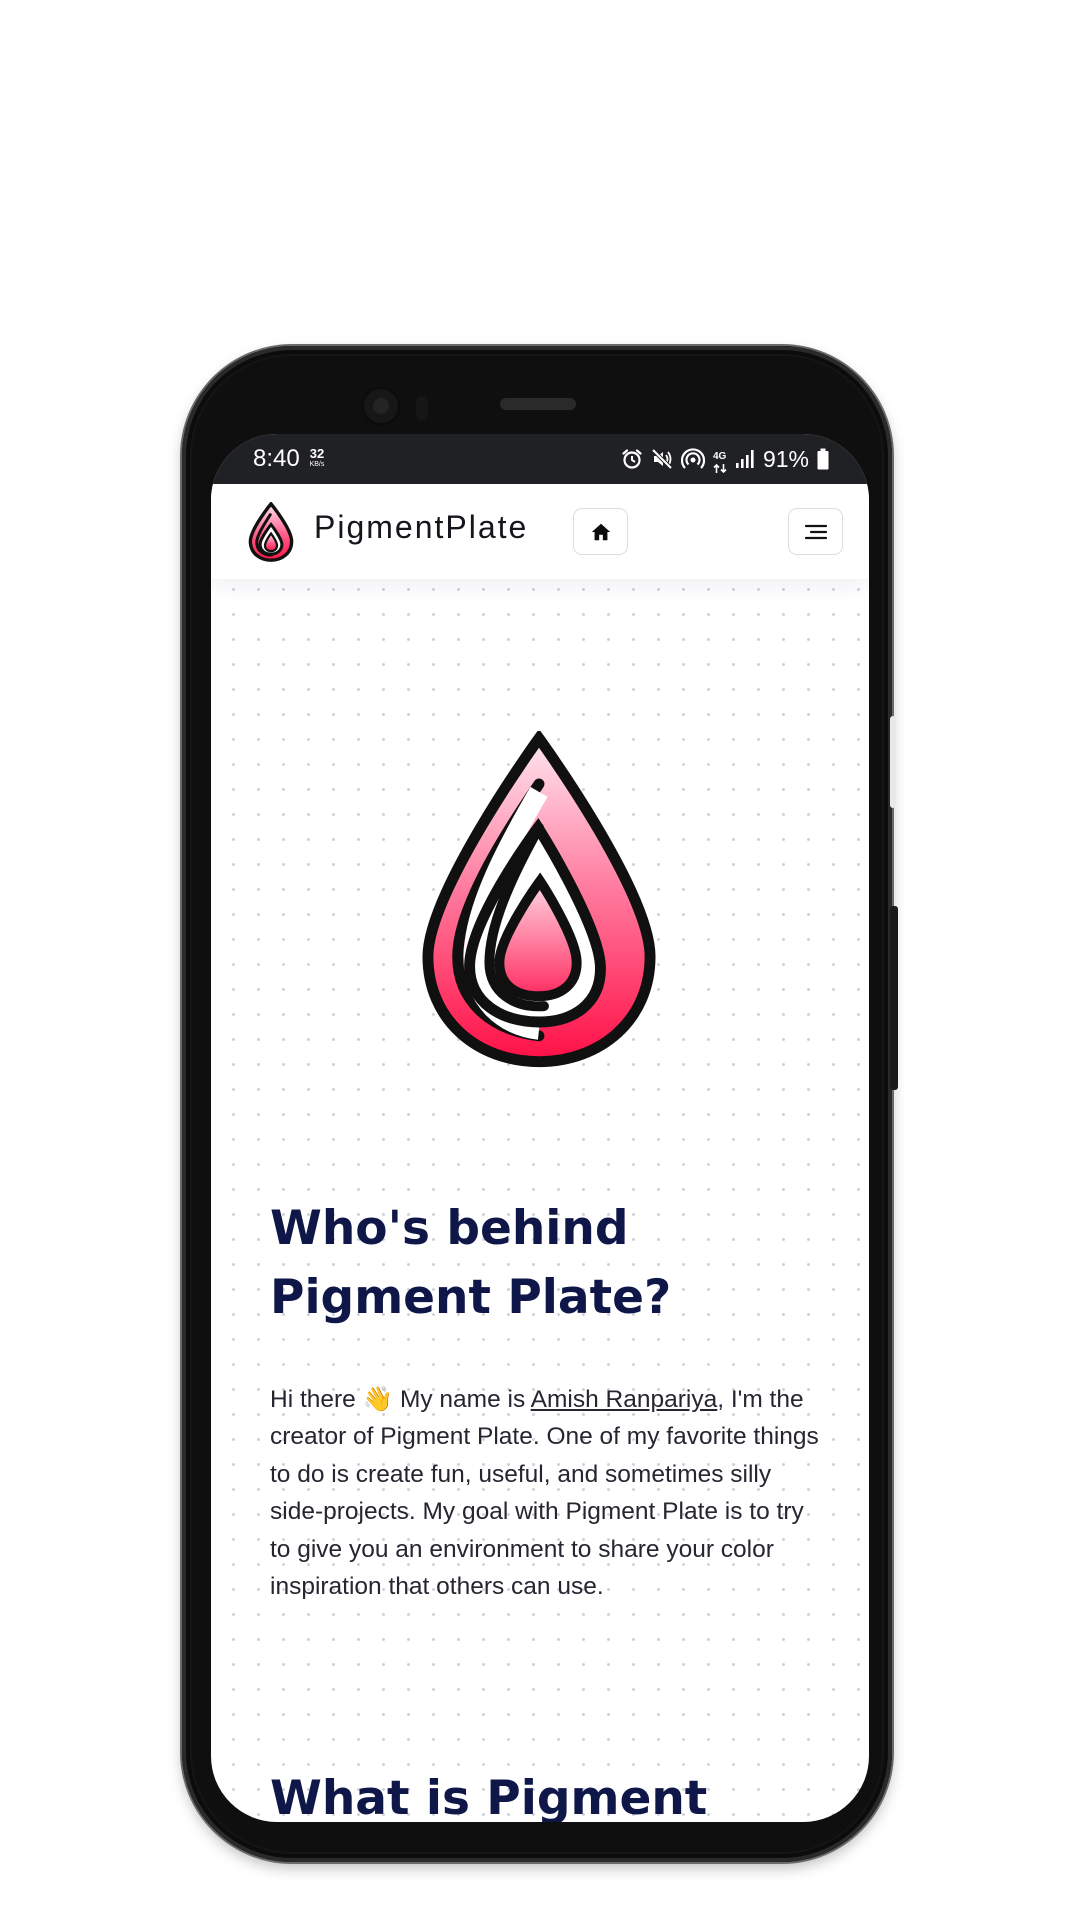 The height and width of the screenshot is (1920, 1080). What do you see at coordinates (421, 527) in the screenshot?
I see `brand-name: PigmentPlate` at bounding box center [421, 527].